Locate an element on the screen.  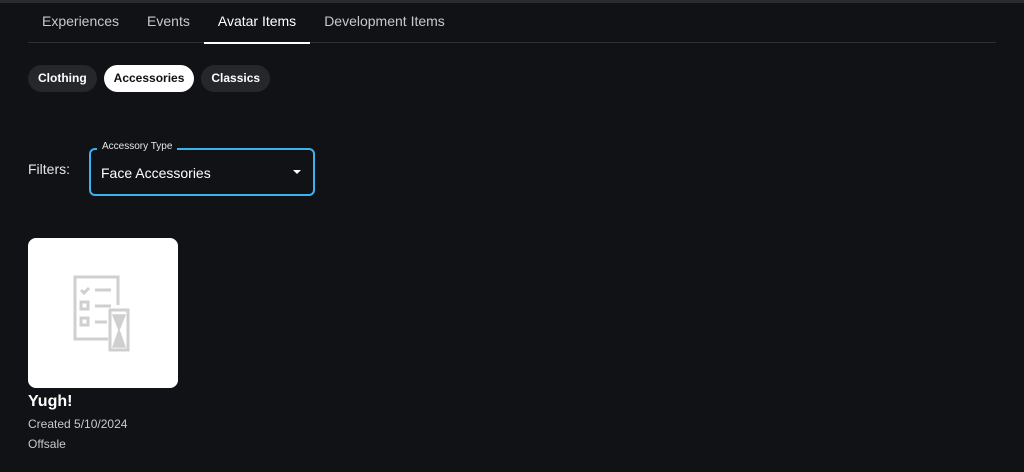
chip-classics: Classics is located at coordinates (236, 78).